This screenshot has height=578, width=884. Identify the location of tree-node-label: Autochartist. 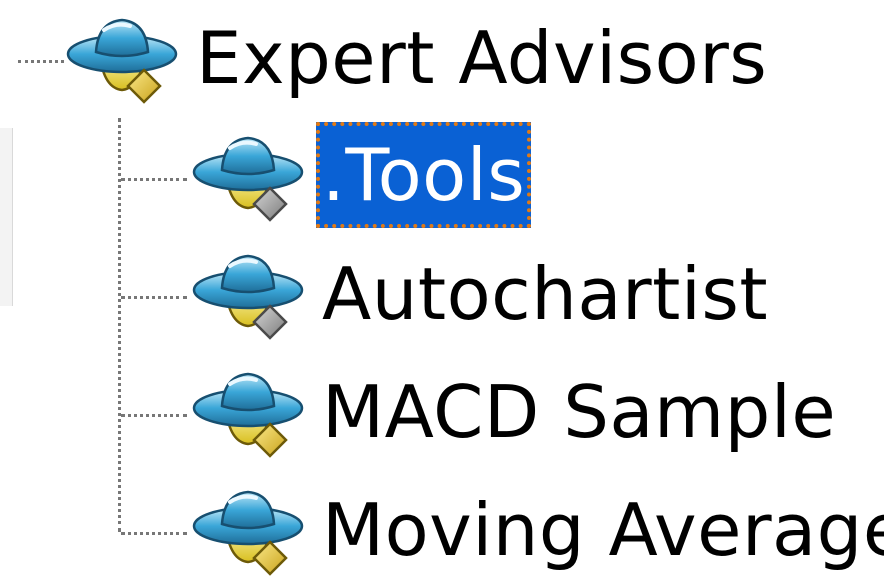
(545, 294).